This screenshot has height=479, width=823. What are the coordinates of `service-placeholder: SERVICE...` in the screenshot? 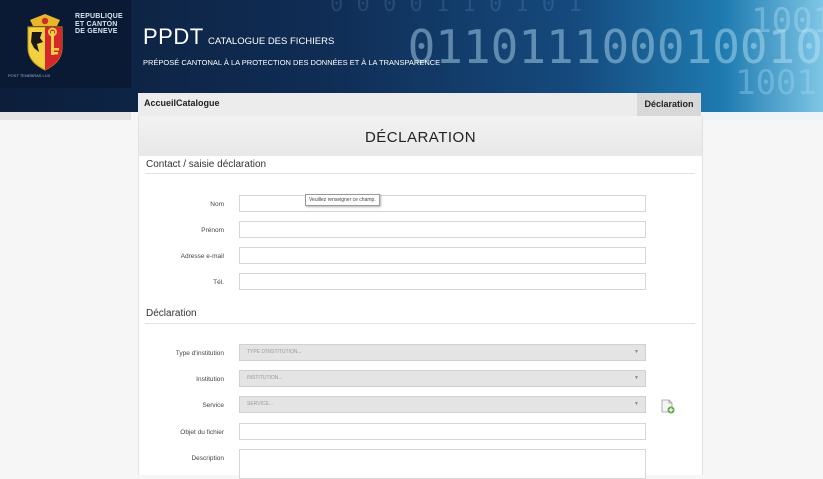 It's located at (260, 404).